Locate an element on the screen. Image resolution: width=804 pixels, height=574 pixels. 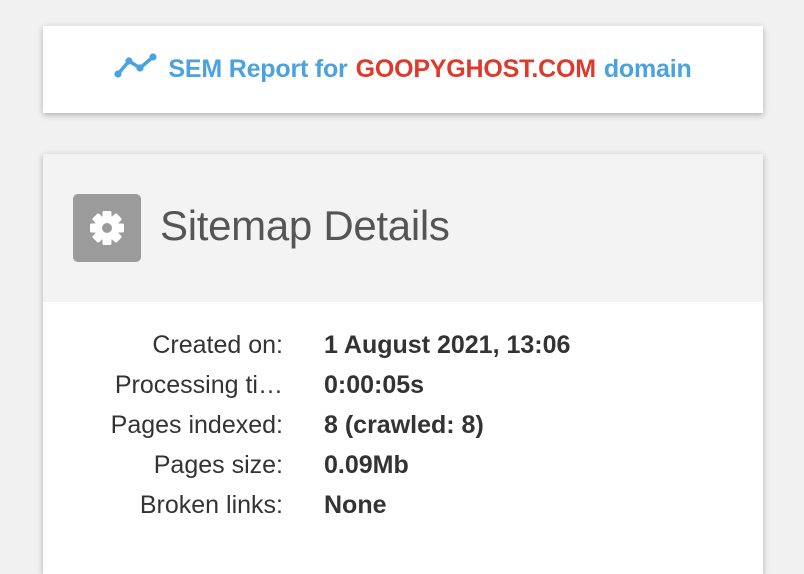
report-title-prefix: SEM Report for is located at coordinates (258, 69).